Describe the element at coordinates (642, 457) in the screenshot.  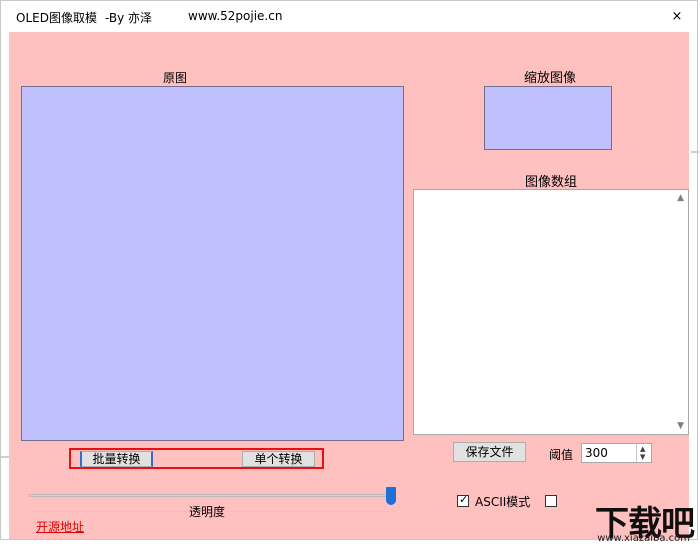
I see `spin-down-icon: ▼` at that location.